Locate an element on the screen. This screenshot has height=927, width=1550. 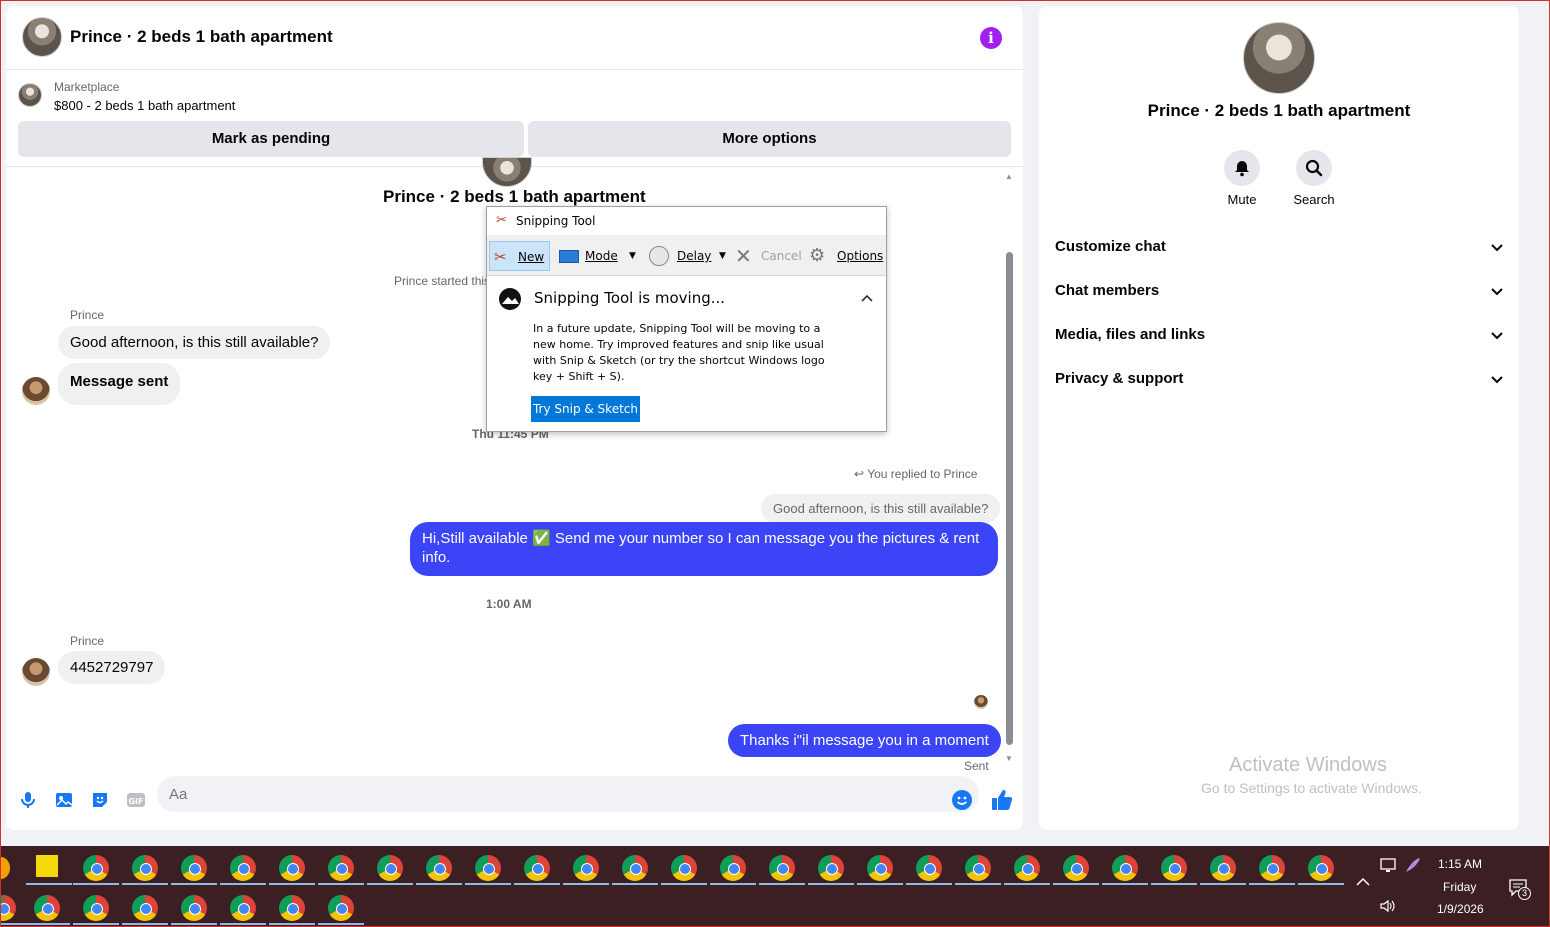
sticker-icon is located at coordinates (100, 800).